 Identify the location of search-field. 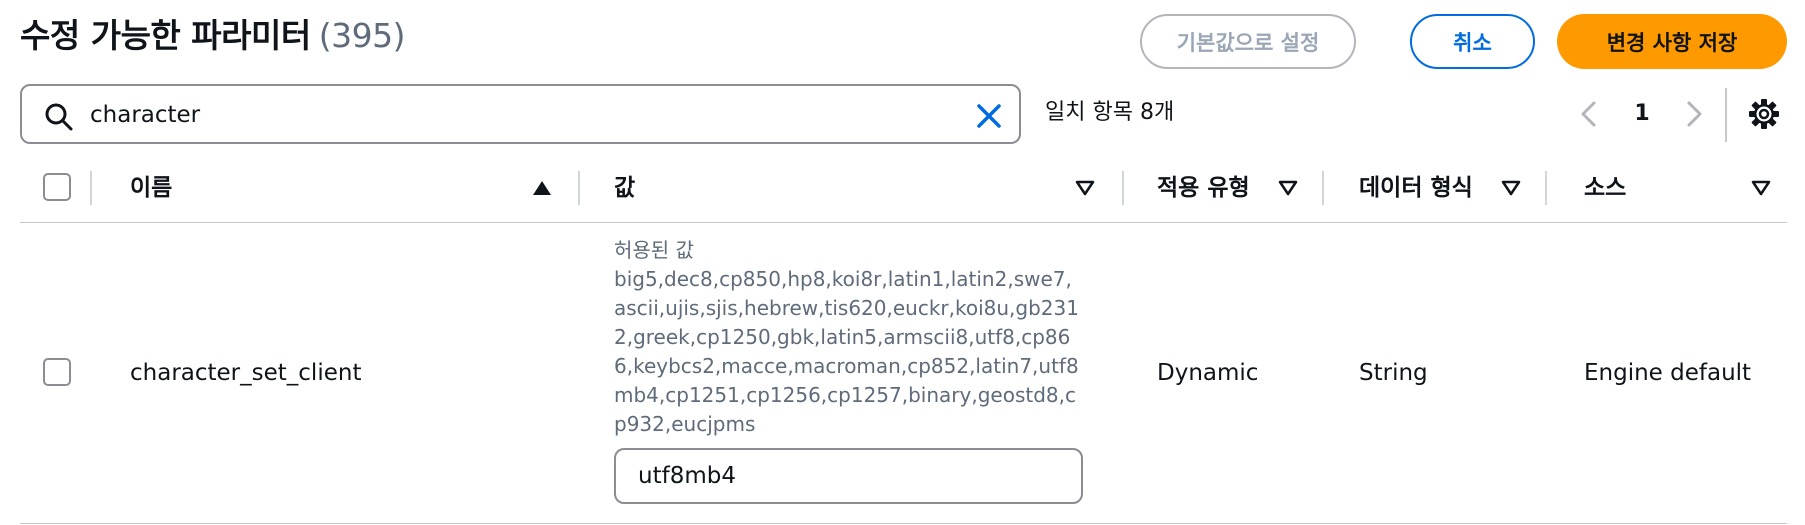
(520, 114).